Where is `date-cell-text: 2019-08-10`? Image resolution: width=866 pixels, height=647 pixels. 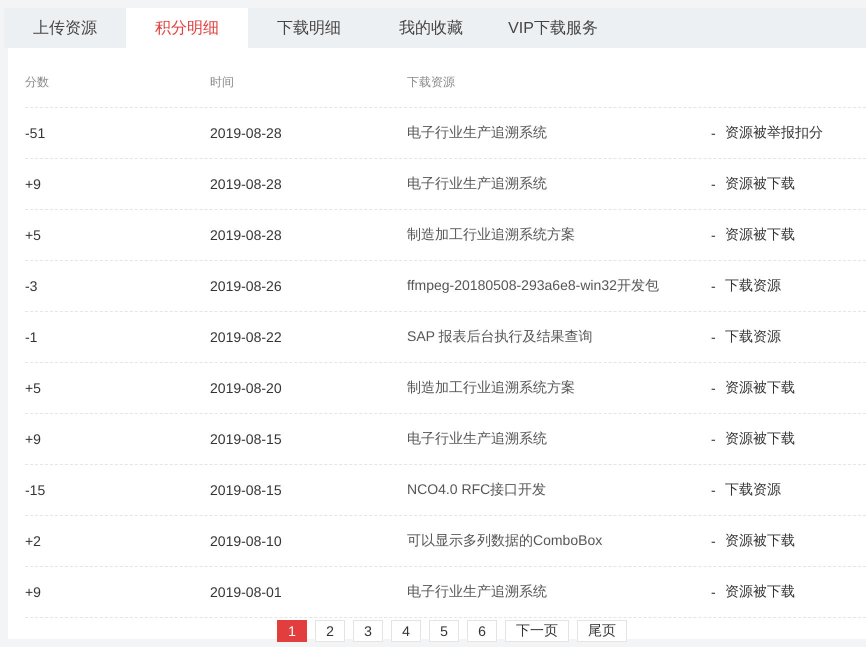 date-cell-text: 2019-08-10 is located at coordinates (246, 541).